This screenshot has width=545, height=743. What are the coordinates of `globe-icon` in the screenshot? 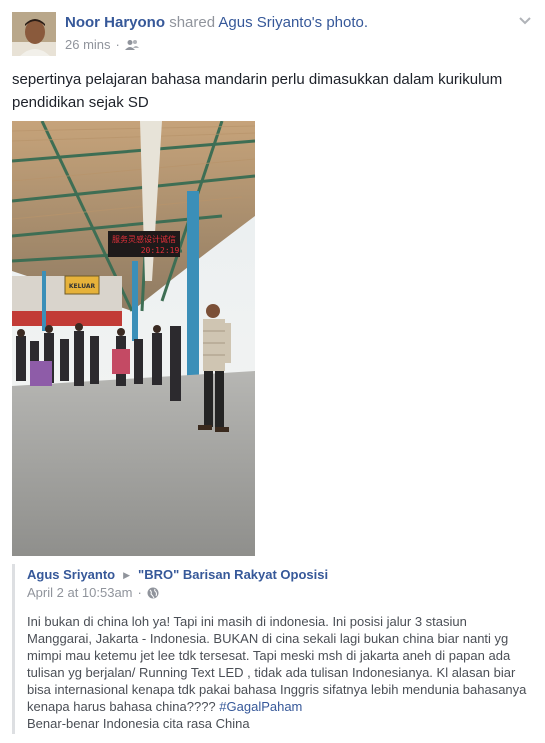 It's located at (153, 593).